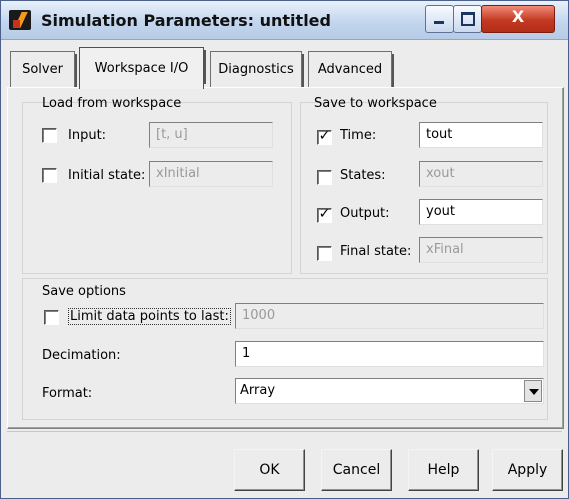 This screenshot has height=499, width=569. I want to click on initial-state-checkbox, so click(49, 175).